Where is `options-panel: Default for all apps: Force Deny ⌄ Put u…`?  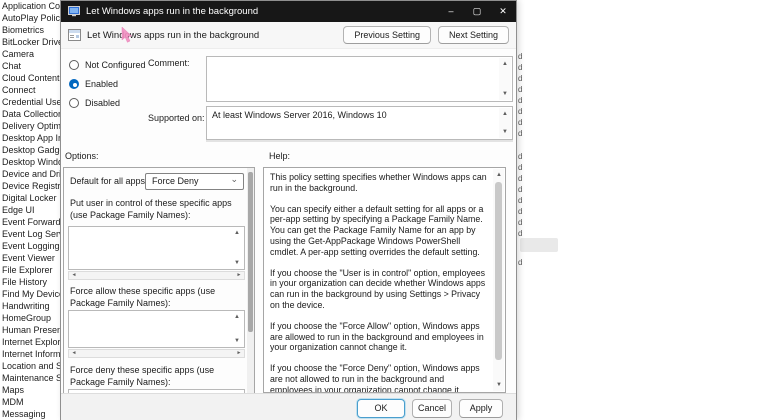 options-panel: Default for all apps: Force Deny ⌄ Put u… is located at coordinates (159, 280).